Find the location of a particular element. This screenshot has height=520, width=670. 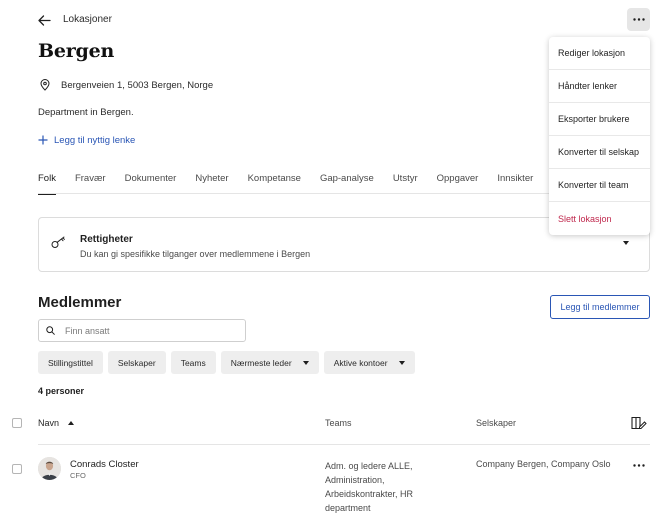

filter-label: Stillingstittel is located at coordinates (70, 362).